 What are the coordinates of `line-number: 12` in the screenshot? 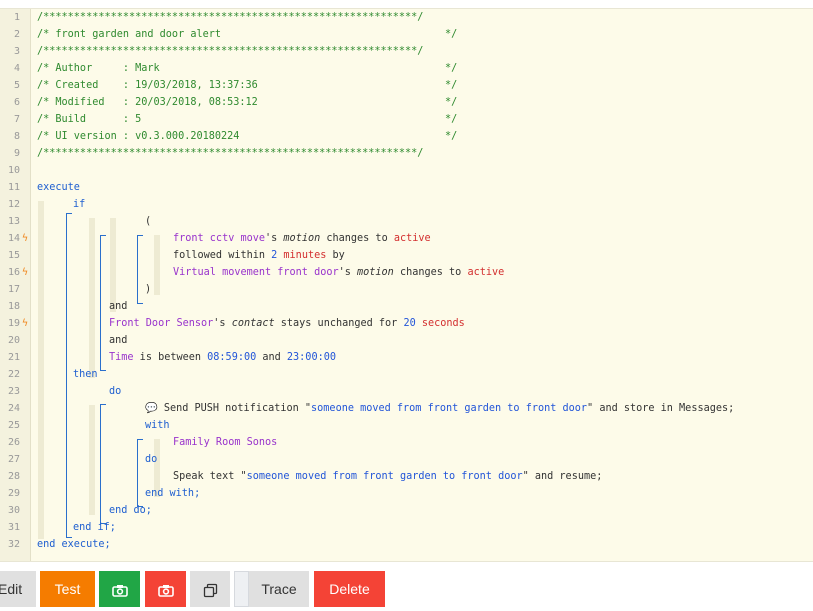 It's located at (13, 204).